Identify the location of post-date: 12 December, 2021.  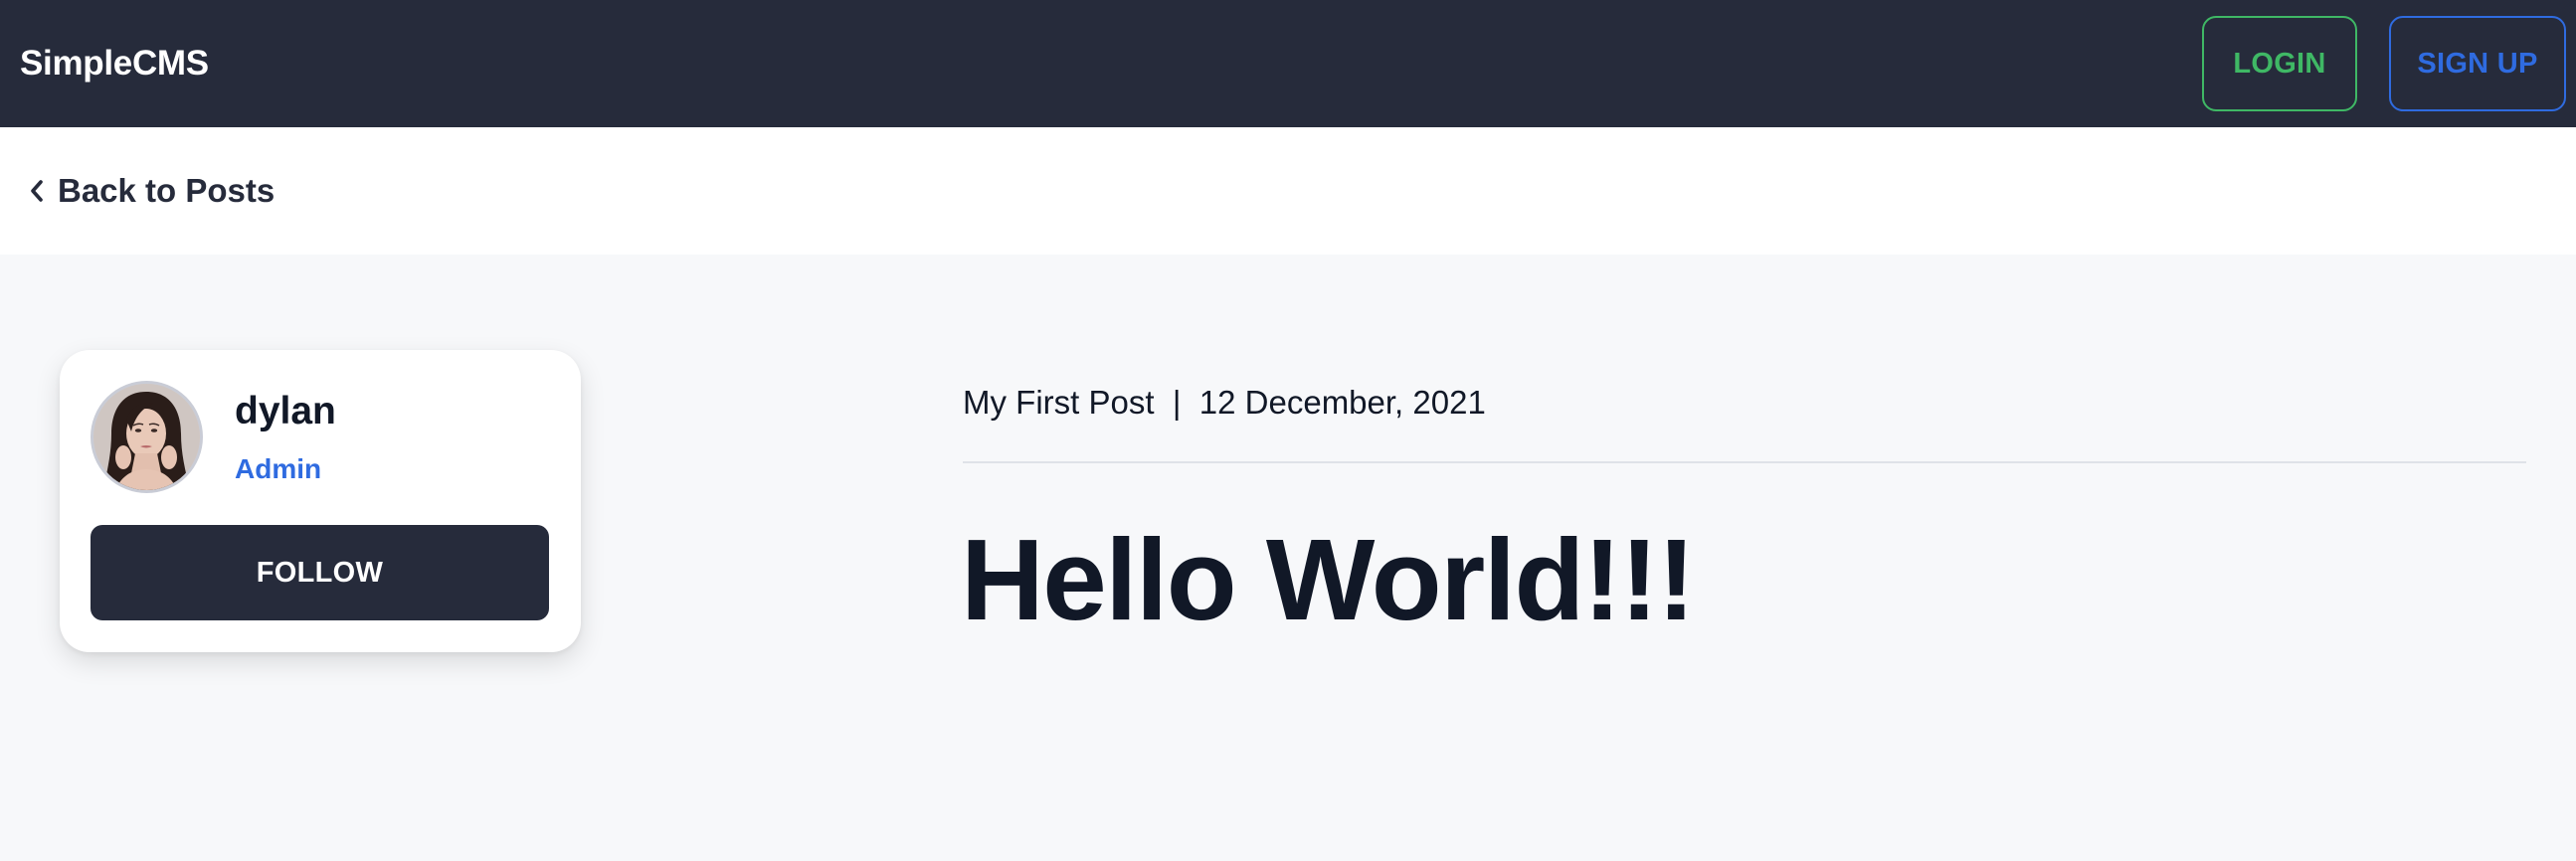
(1342, 402).